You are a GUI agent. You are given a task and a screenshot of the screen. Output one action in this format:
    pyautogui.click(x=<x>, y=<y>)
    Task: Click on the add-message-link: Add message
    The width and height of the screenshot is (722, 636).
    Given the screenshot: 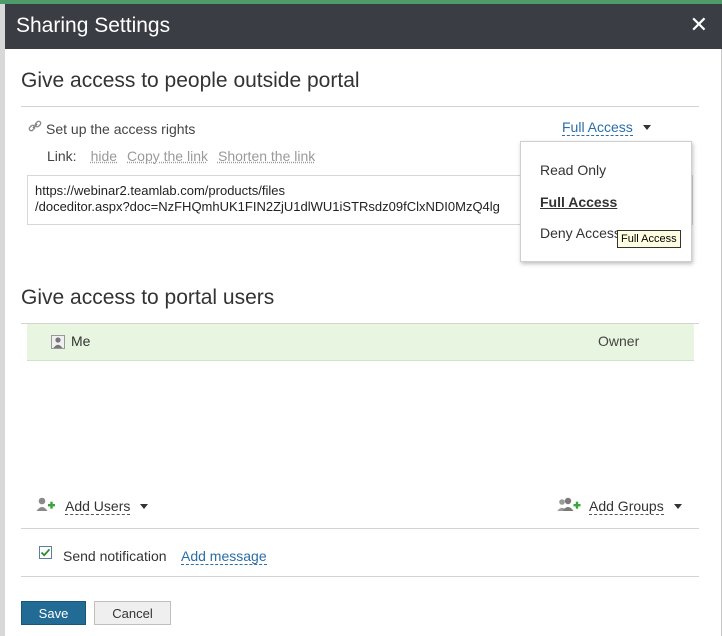 What is the action you would take?
    pyautogui.click(x=224, y=556)
    